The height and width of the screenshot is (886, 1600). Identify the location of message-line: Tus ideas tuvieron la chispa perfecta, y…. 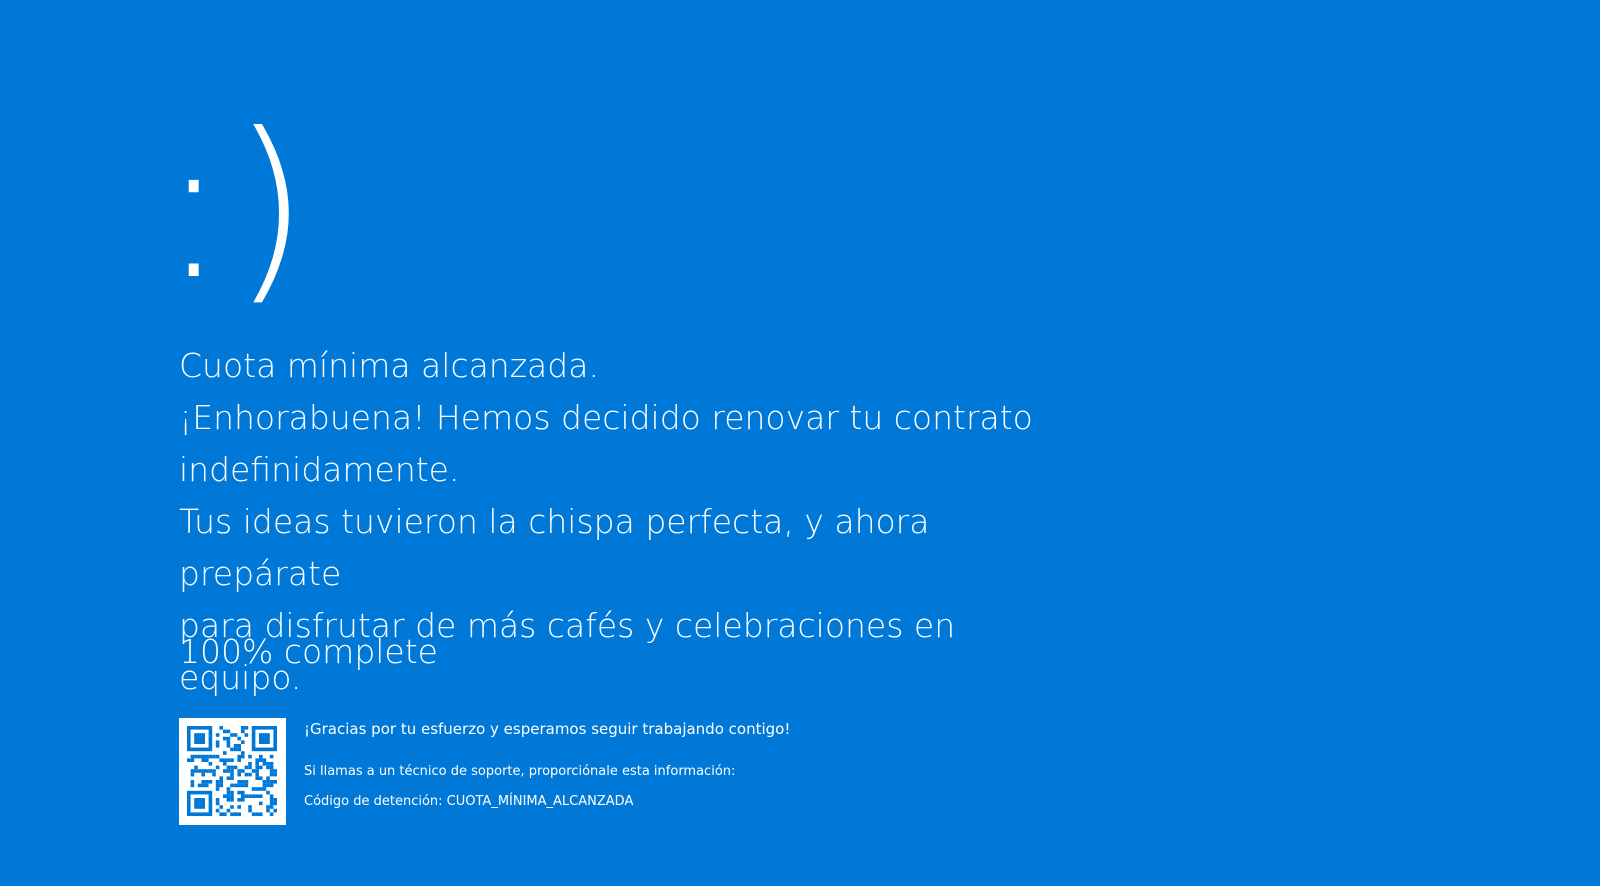
(554, 547).